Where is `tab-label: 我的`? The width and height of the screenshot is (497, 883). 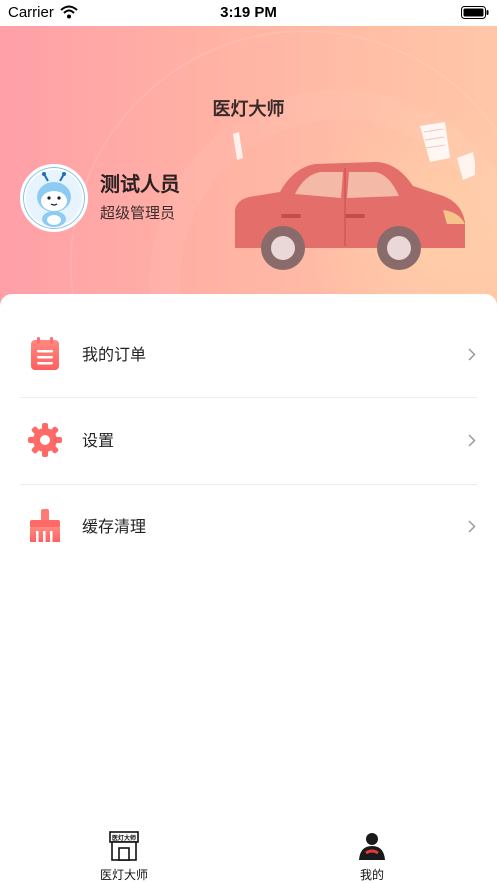 tab-label: 我的 is located at coordinates (371, 875).